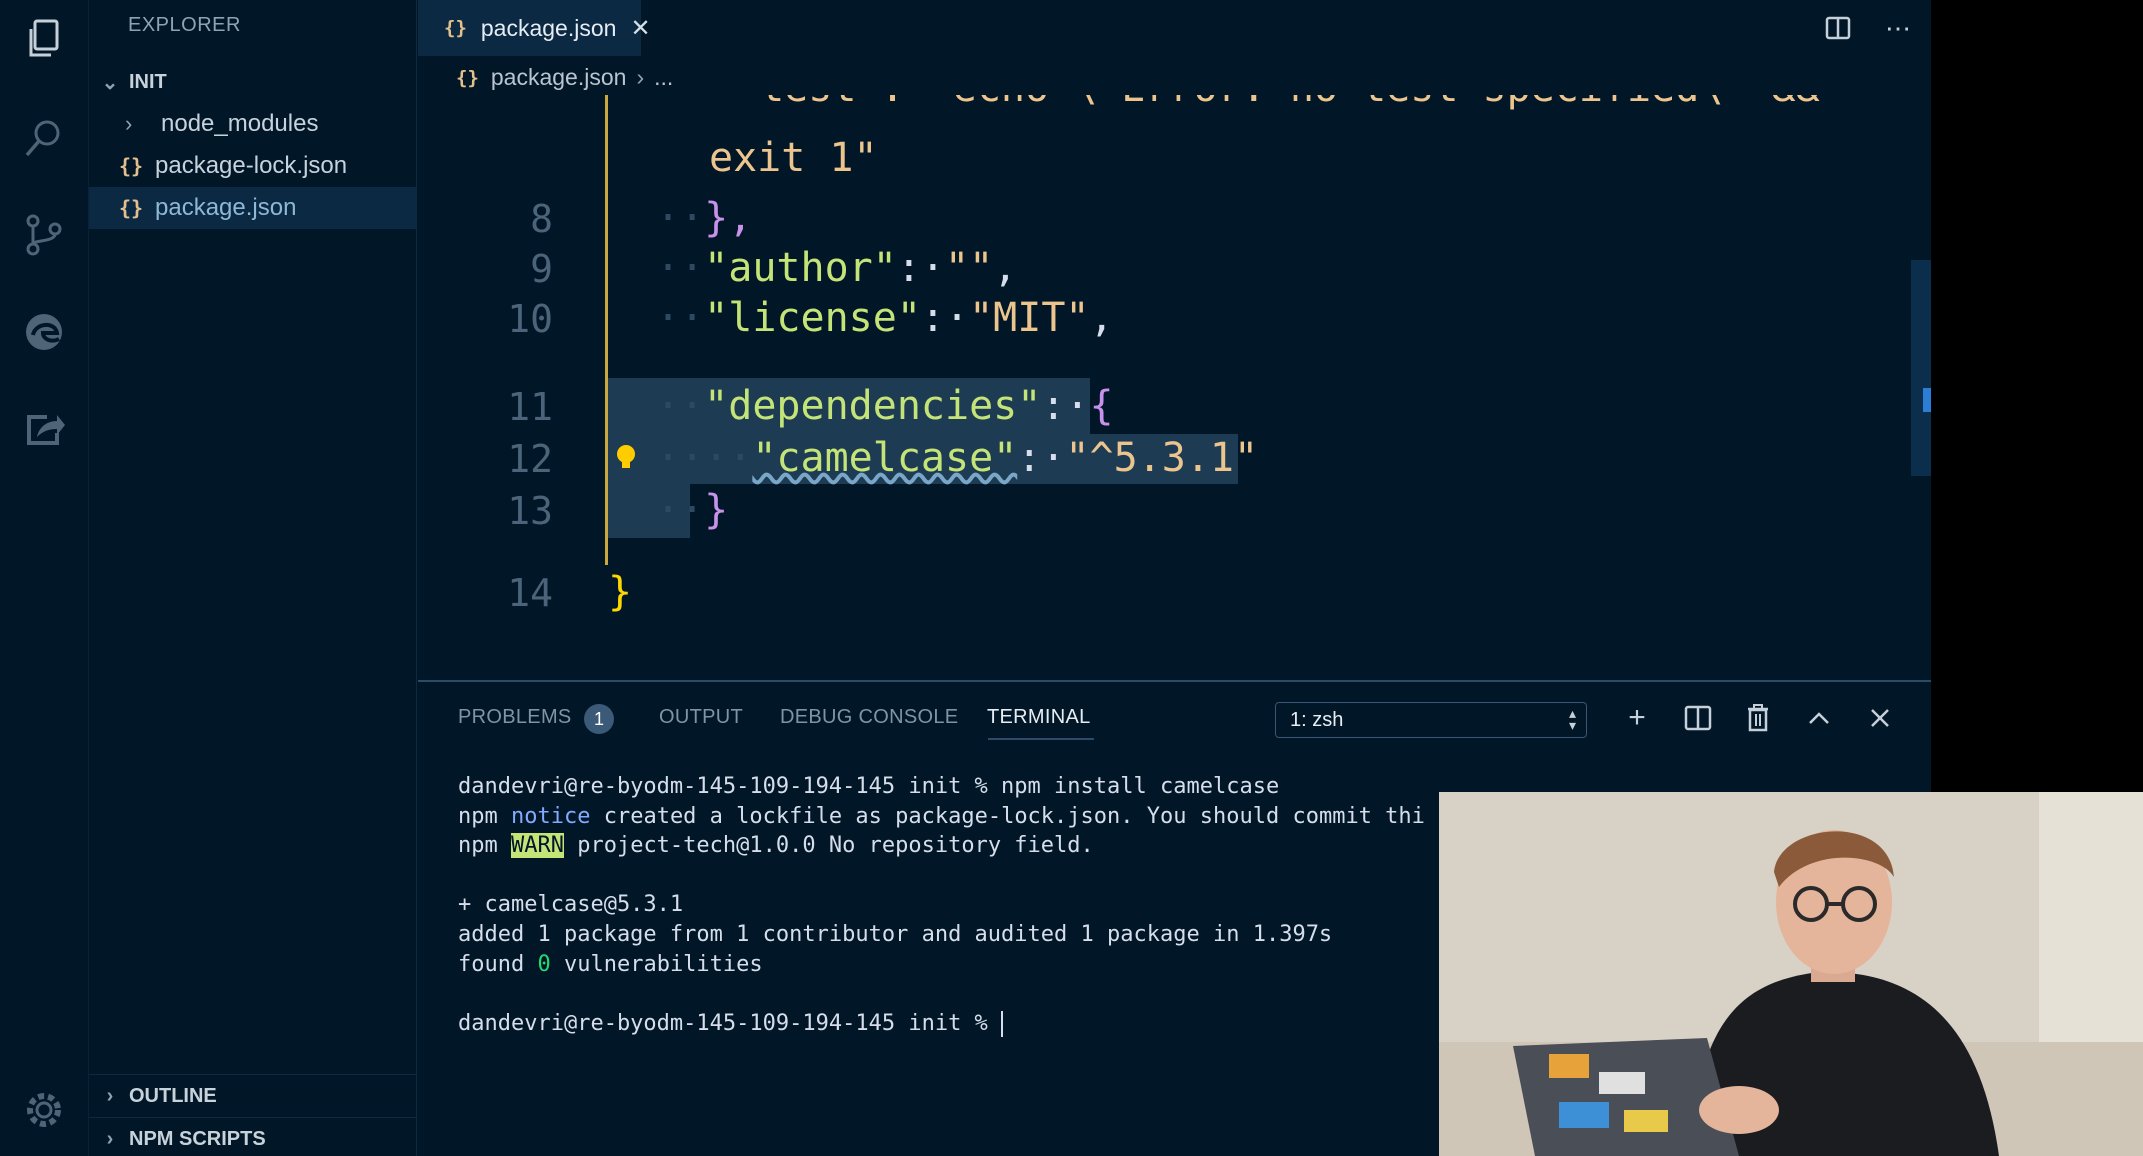 The height and width of the screenshot is (1156, 2143). Describe the element at coordinates (1838, 28) in the screenshot. I see `split-editor-icon` at that location.